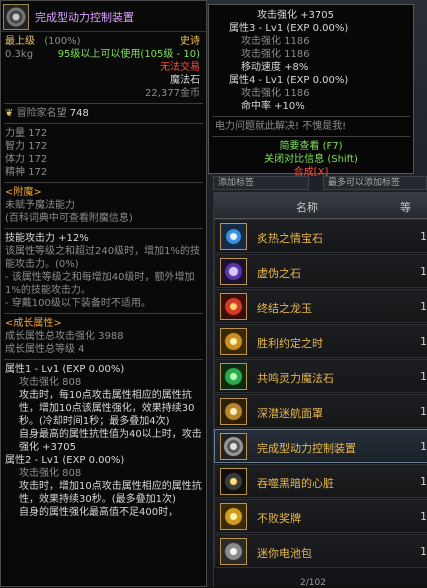 The width and height of the screenshot is (427, 588). Describe the element at coordinates (281, 126) in the screenshot. I see `compare-hint: 电力问题就此解决! 不愧是我!` at that location.